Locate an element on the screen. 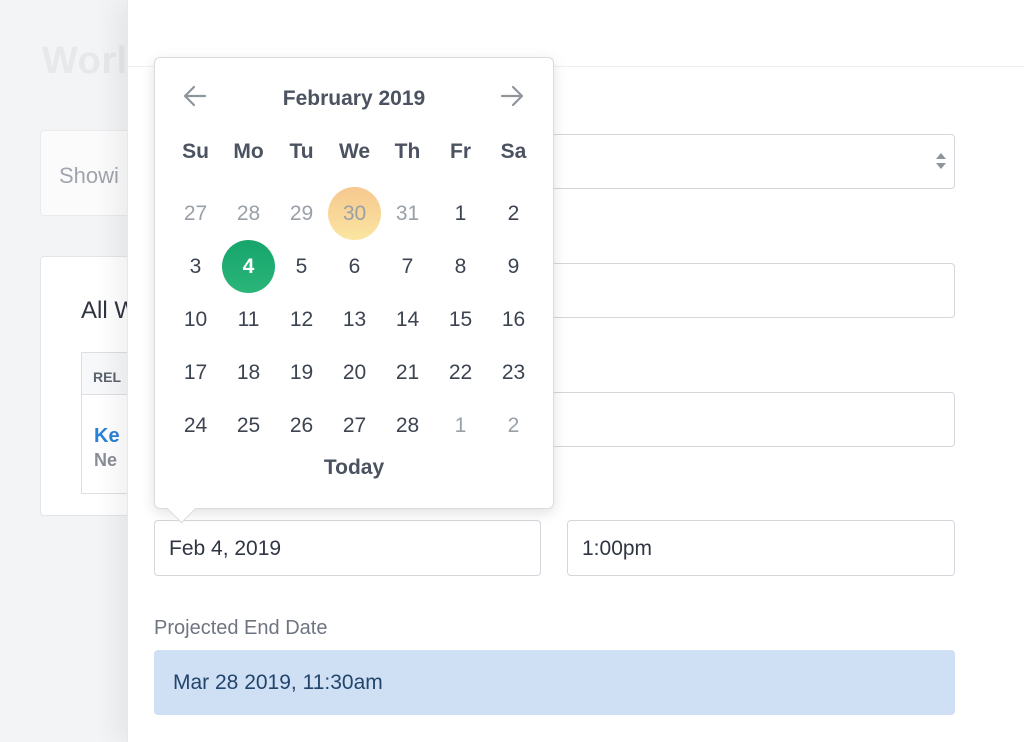 The width and height of the screenshot is (1024, 742). calendar-day-number: 11 is located at coordinates (248, 319).